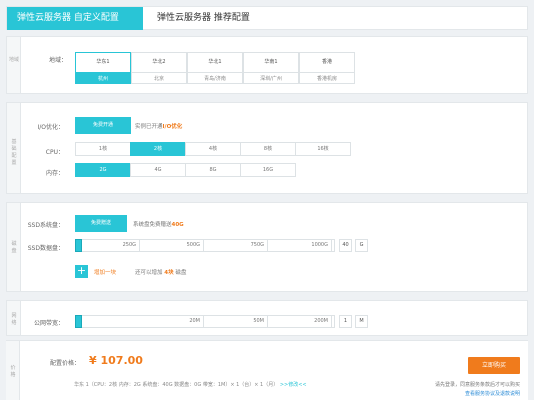 This screenshot has height=400, width=534. I want to click on io-enable-button: 免费开通, so click(103, 125).